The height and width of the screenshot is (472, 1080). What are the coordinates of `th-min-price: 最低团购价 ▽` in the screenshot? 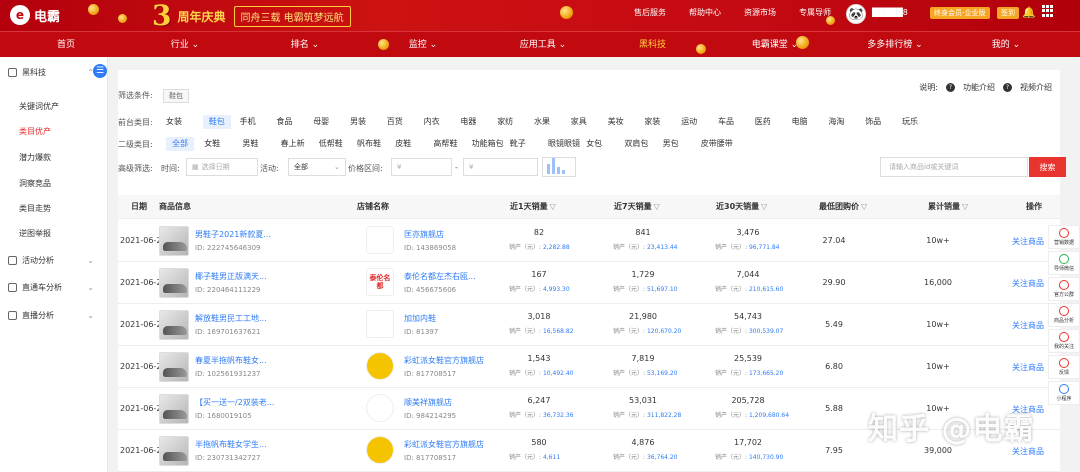 It's located at (843, 207).